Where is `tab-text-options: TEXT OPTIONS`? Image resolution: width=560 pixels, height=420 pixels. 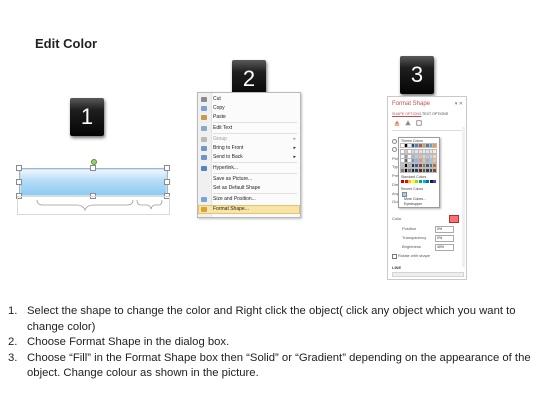
tab-text-options: TEXT OPTIONS is located at coordinates (435, 114).